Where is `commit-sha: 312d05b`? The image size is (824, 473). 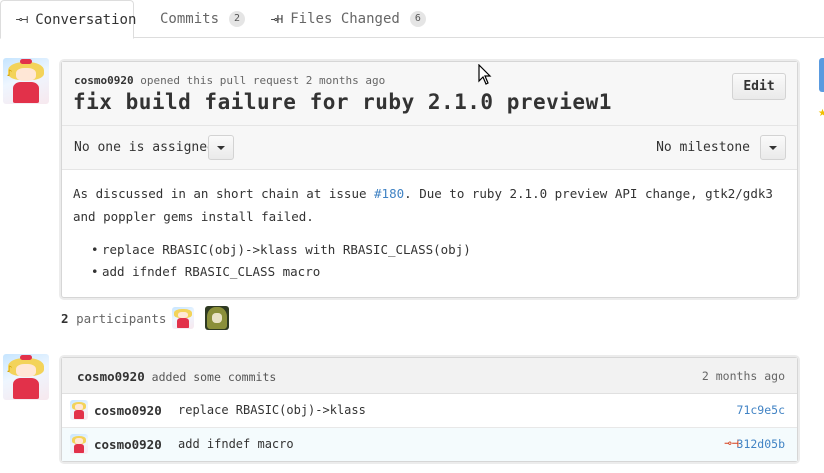
commit-sha: 312d05b is located at coordinates (761, 444).